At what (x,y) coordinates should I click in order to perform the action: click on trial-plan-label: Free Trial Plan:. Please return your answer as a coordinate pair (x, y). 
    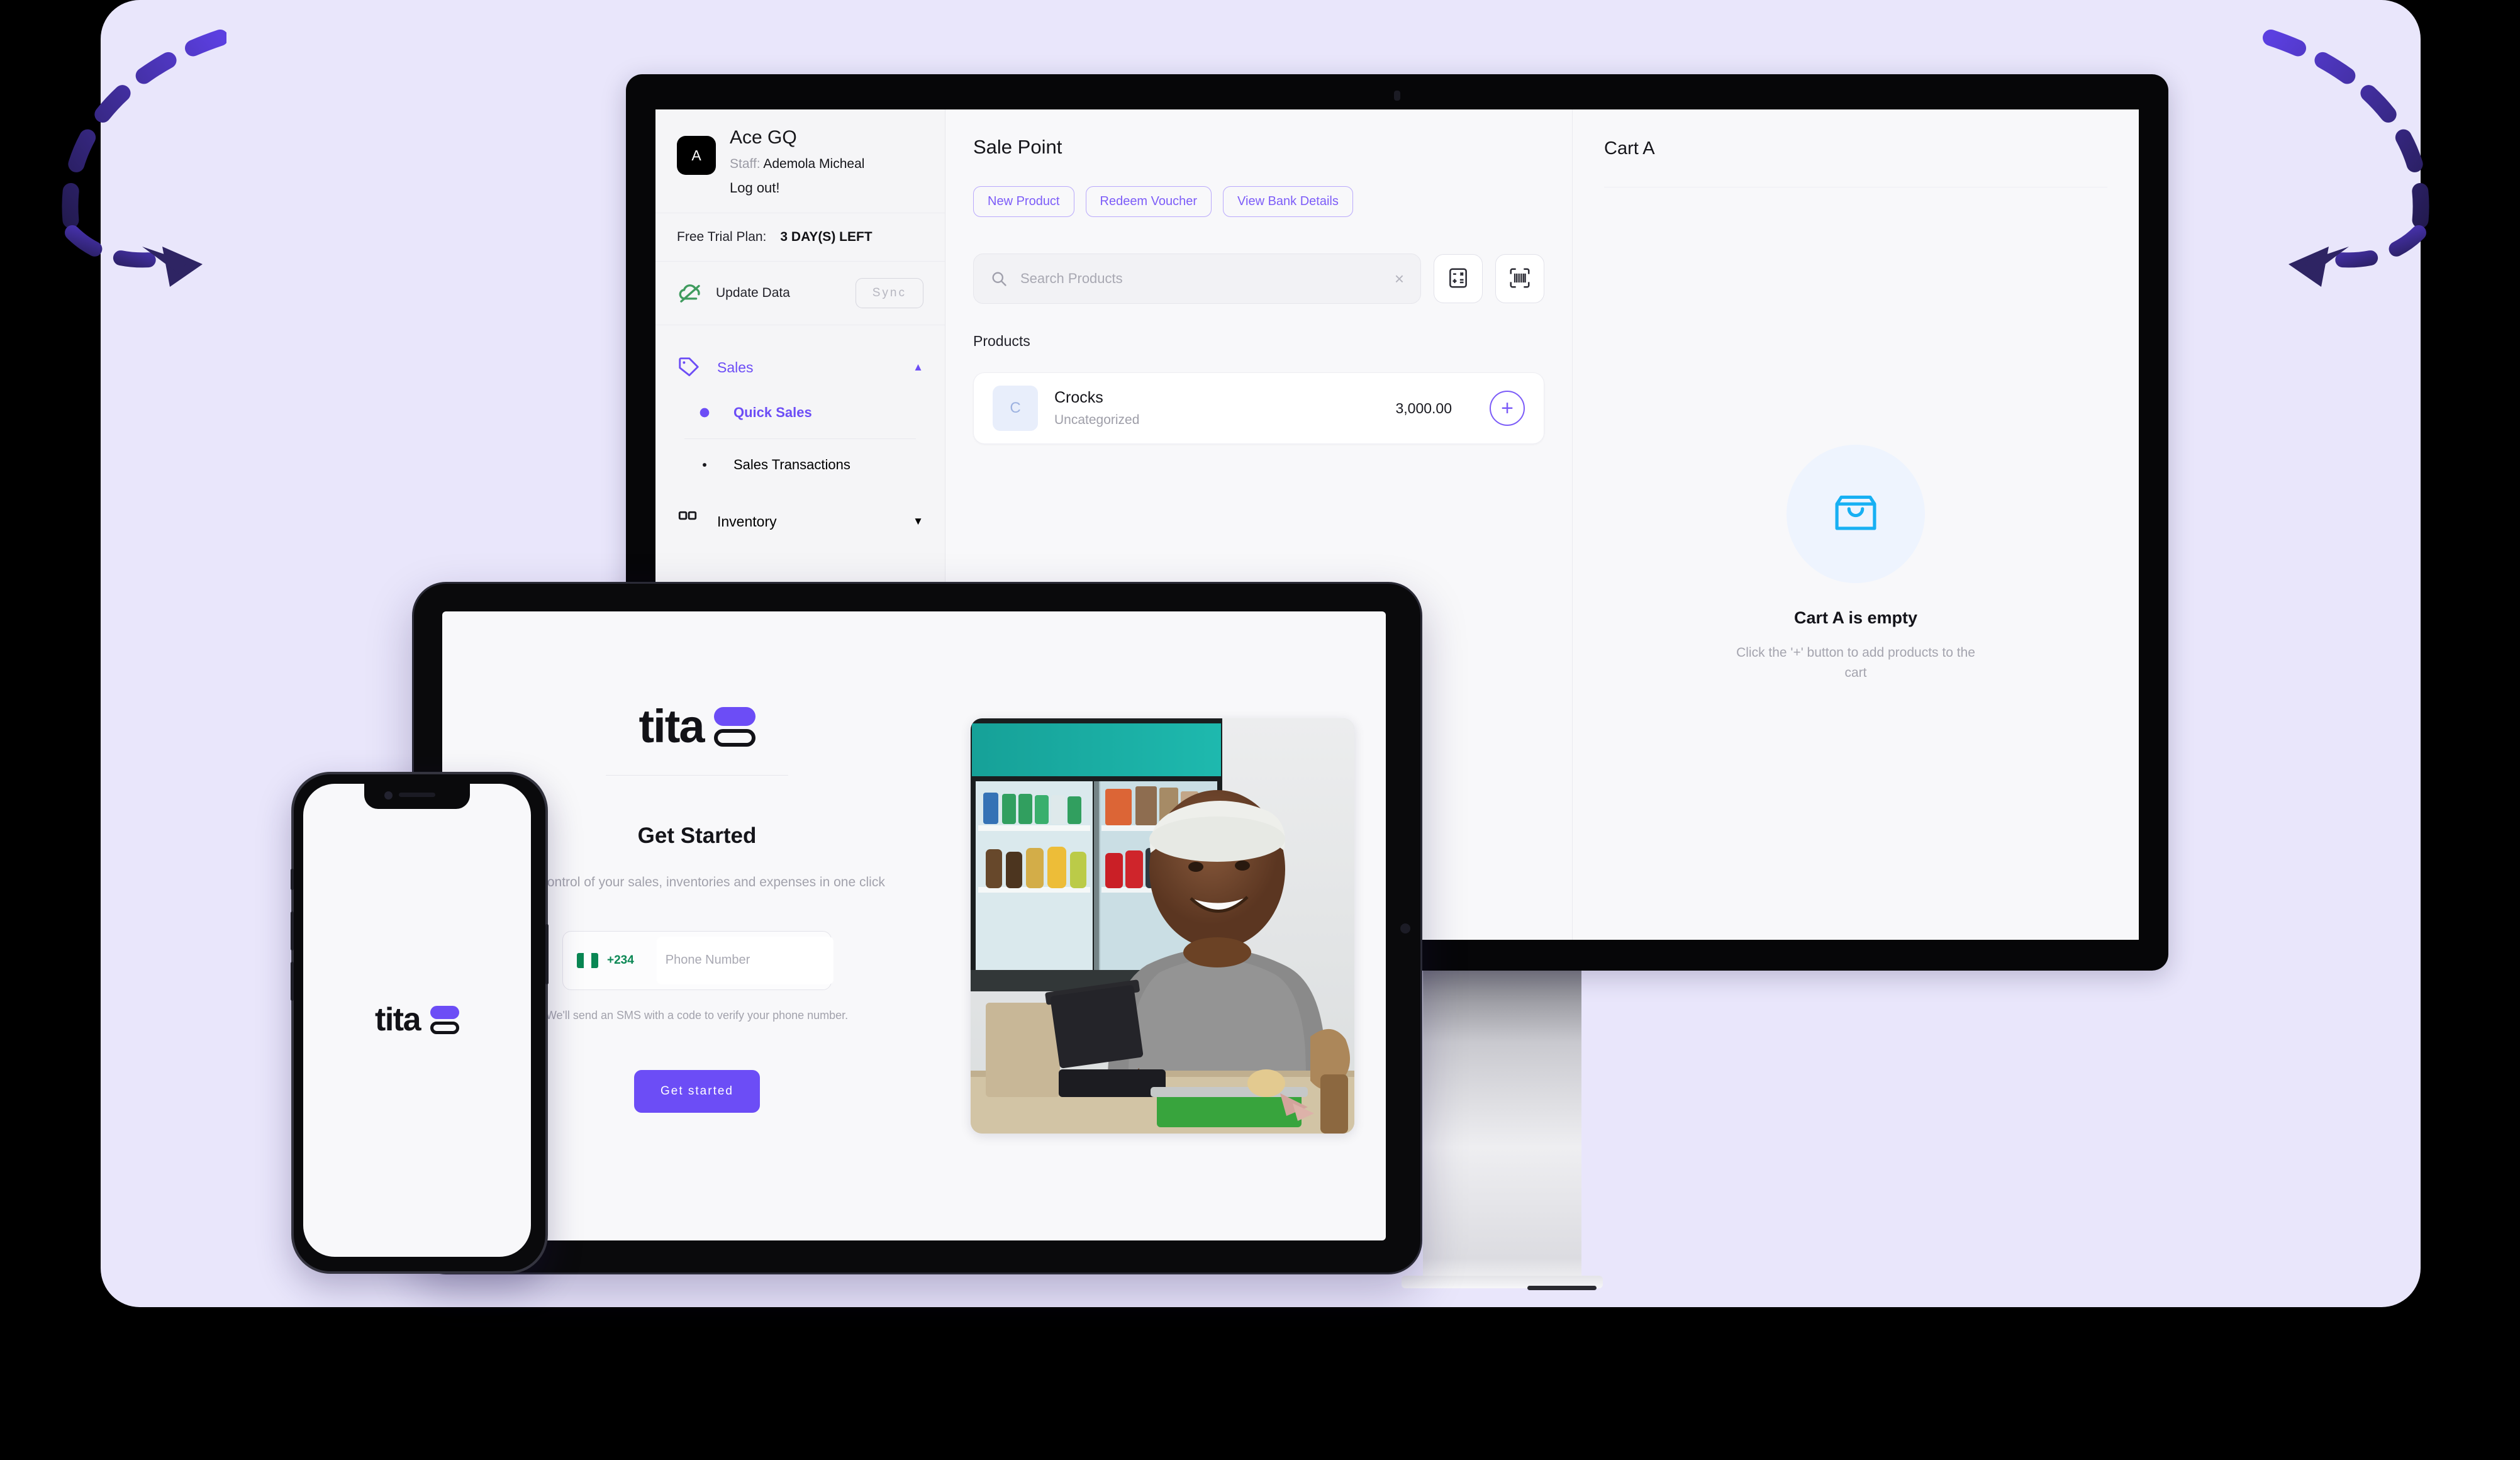
    Looking at the image, I should click on (722, 237).